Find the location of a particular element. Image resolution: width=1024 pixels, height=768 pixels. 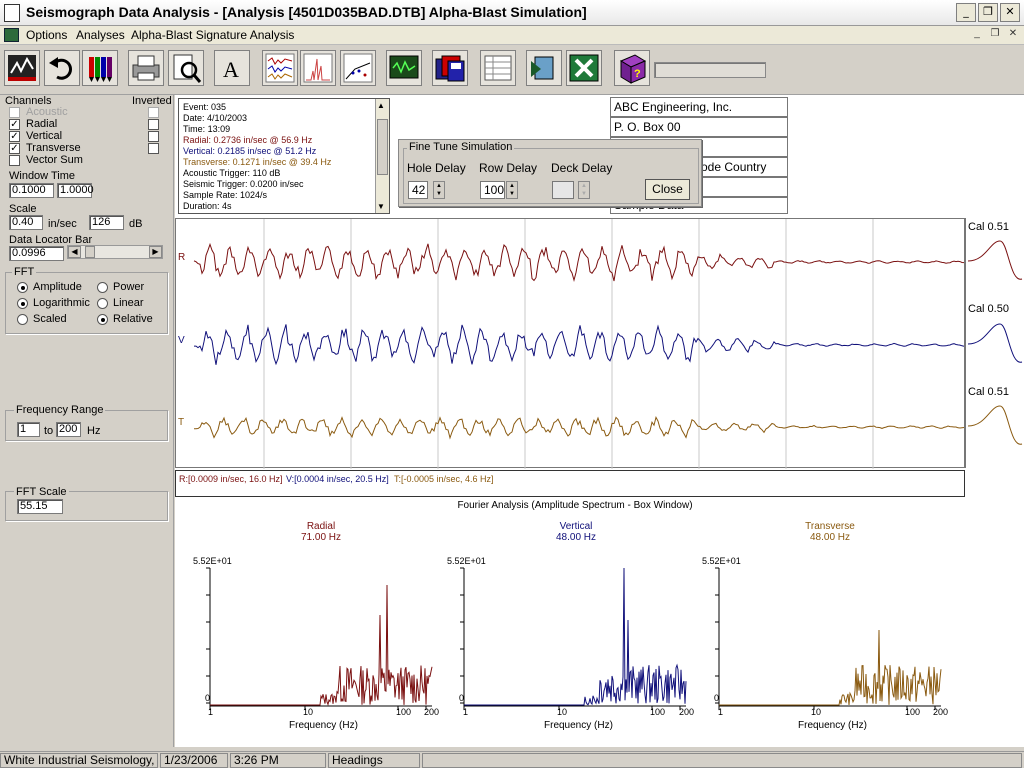

vertical-tick-200: 200 is located at coordinates (687, 712).